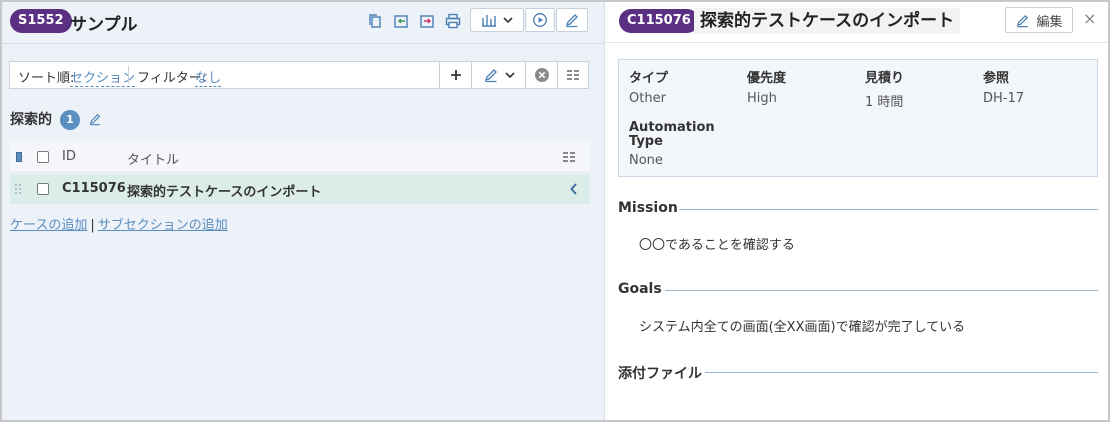 The height and width of the screenshot is (422, 1110). What do you see at coordinates (762, 98) in the screenshot?
I see `priority-value: High` at bounding box center [762, 98].